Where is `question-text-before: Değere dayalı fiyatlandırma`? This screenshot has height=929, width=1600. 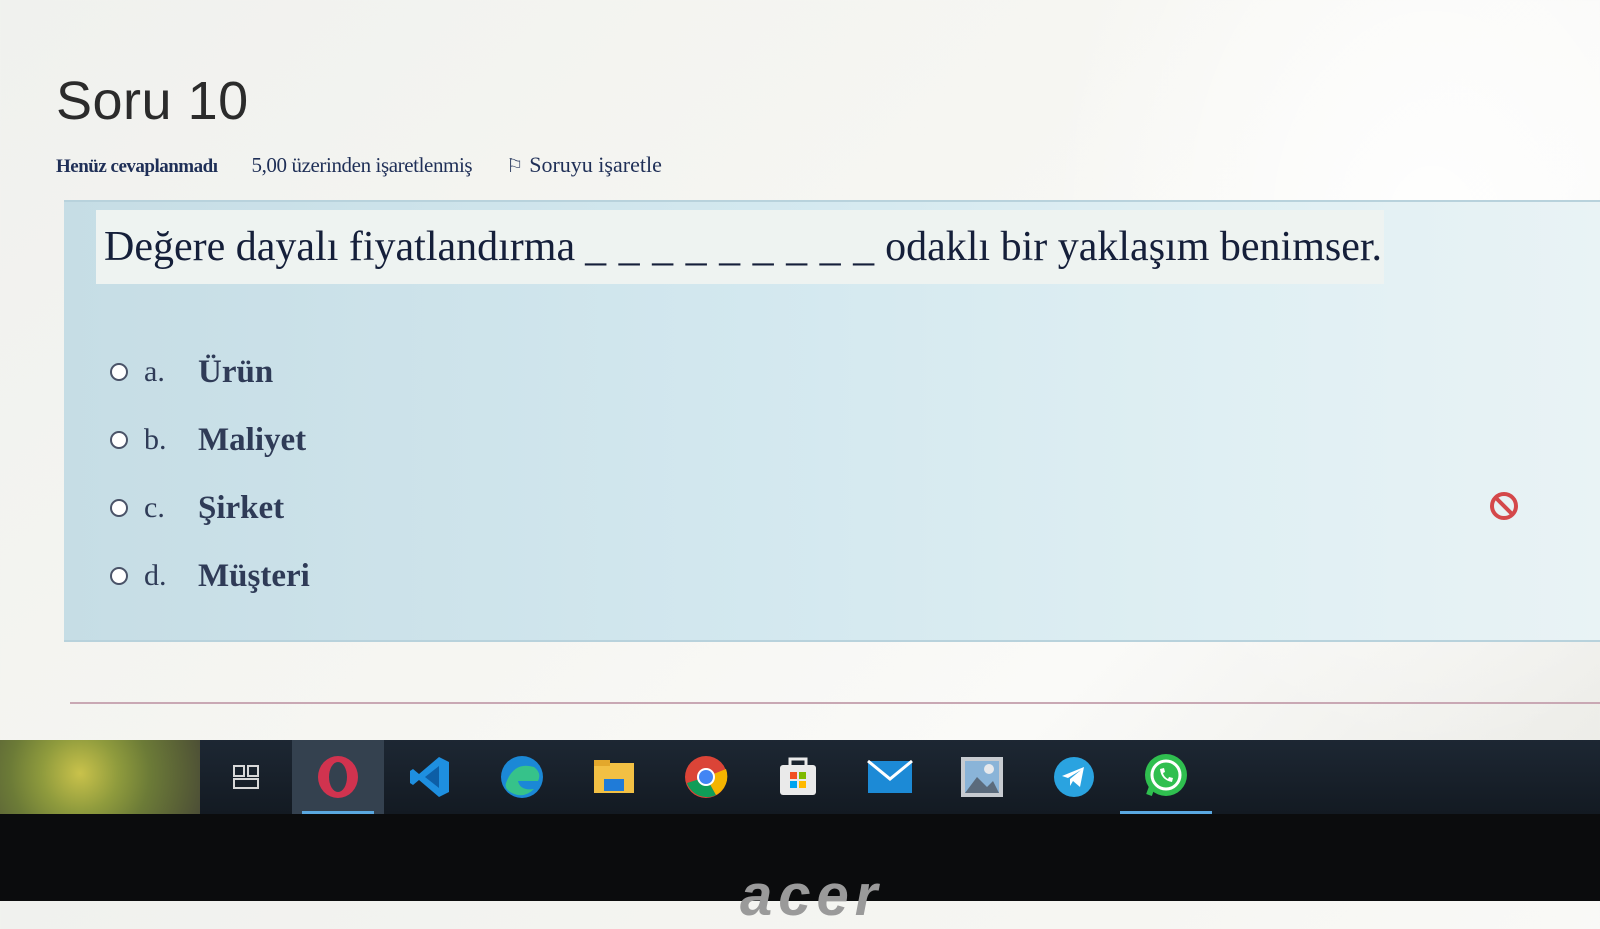 question-text-before: Değere dayalı fiyatlandırma is located at coordinates (340, 247).